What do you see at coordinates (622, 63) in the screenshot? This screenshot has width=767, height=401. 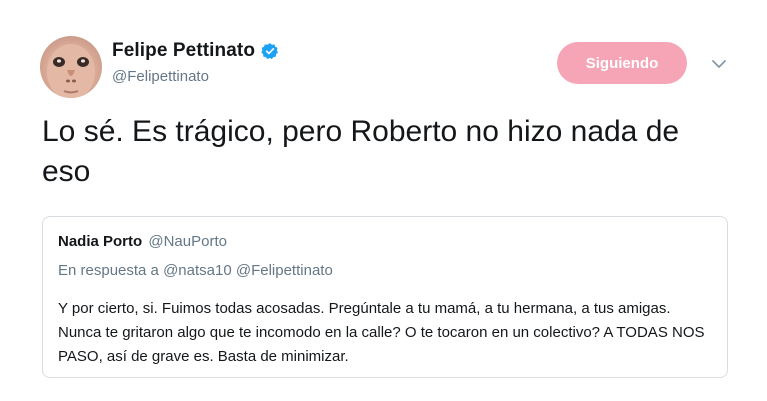 I see `following-button: Siguiendo` at bounding box center [622, 63].